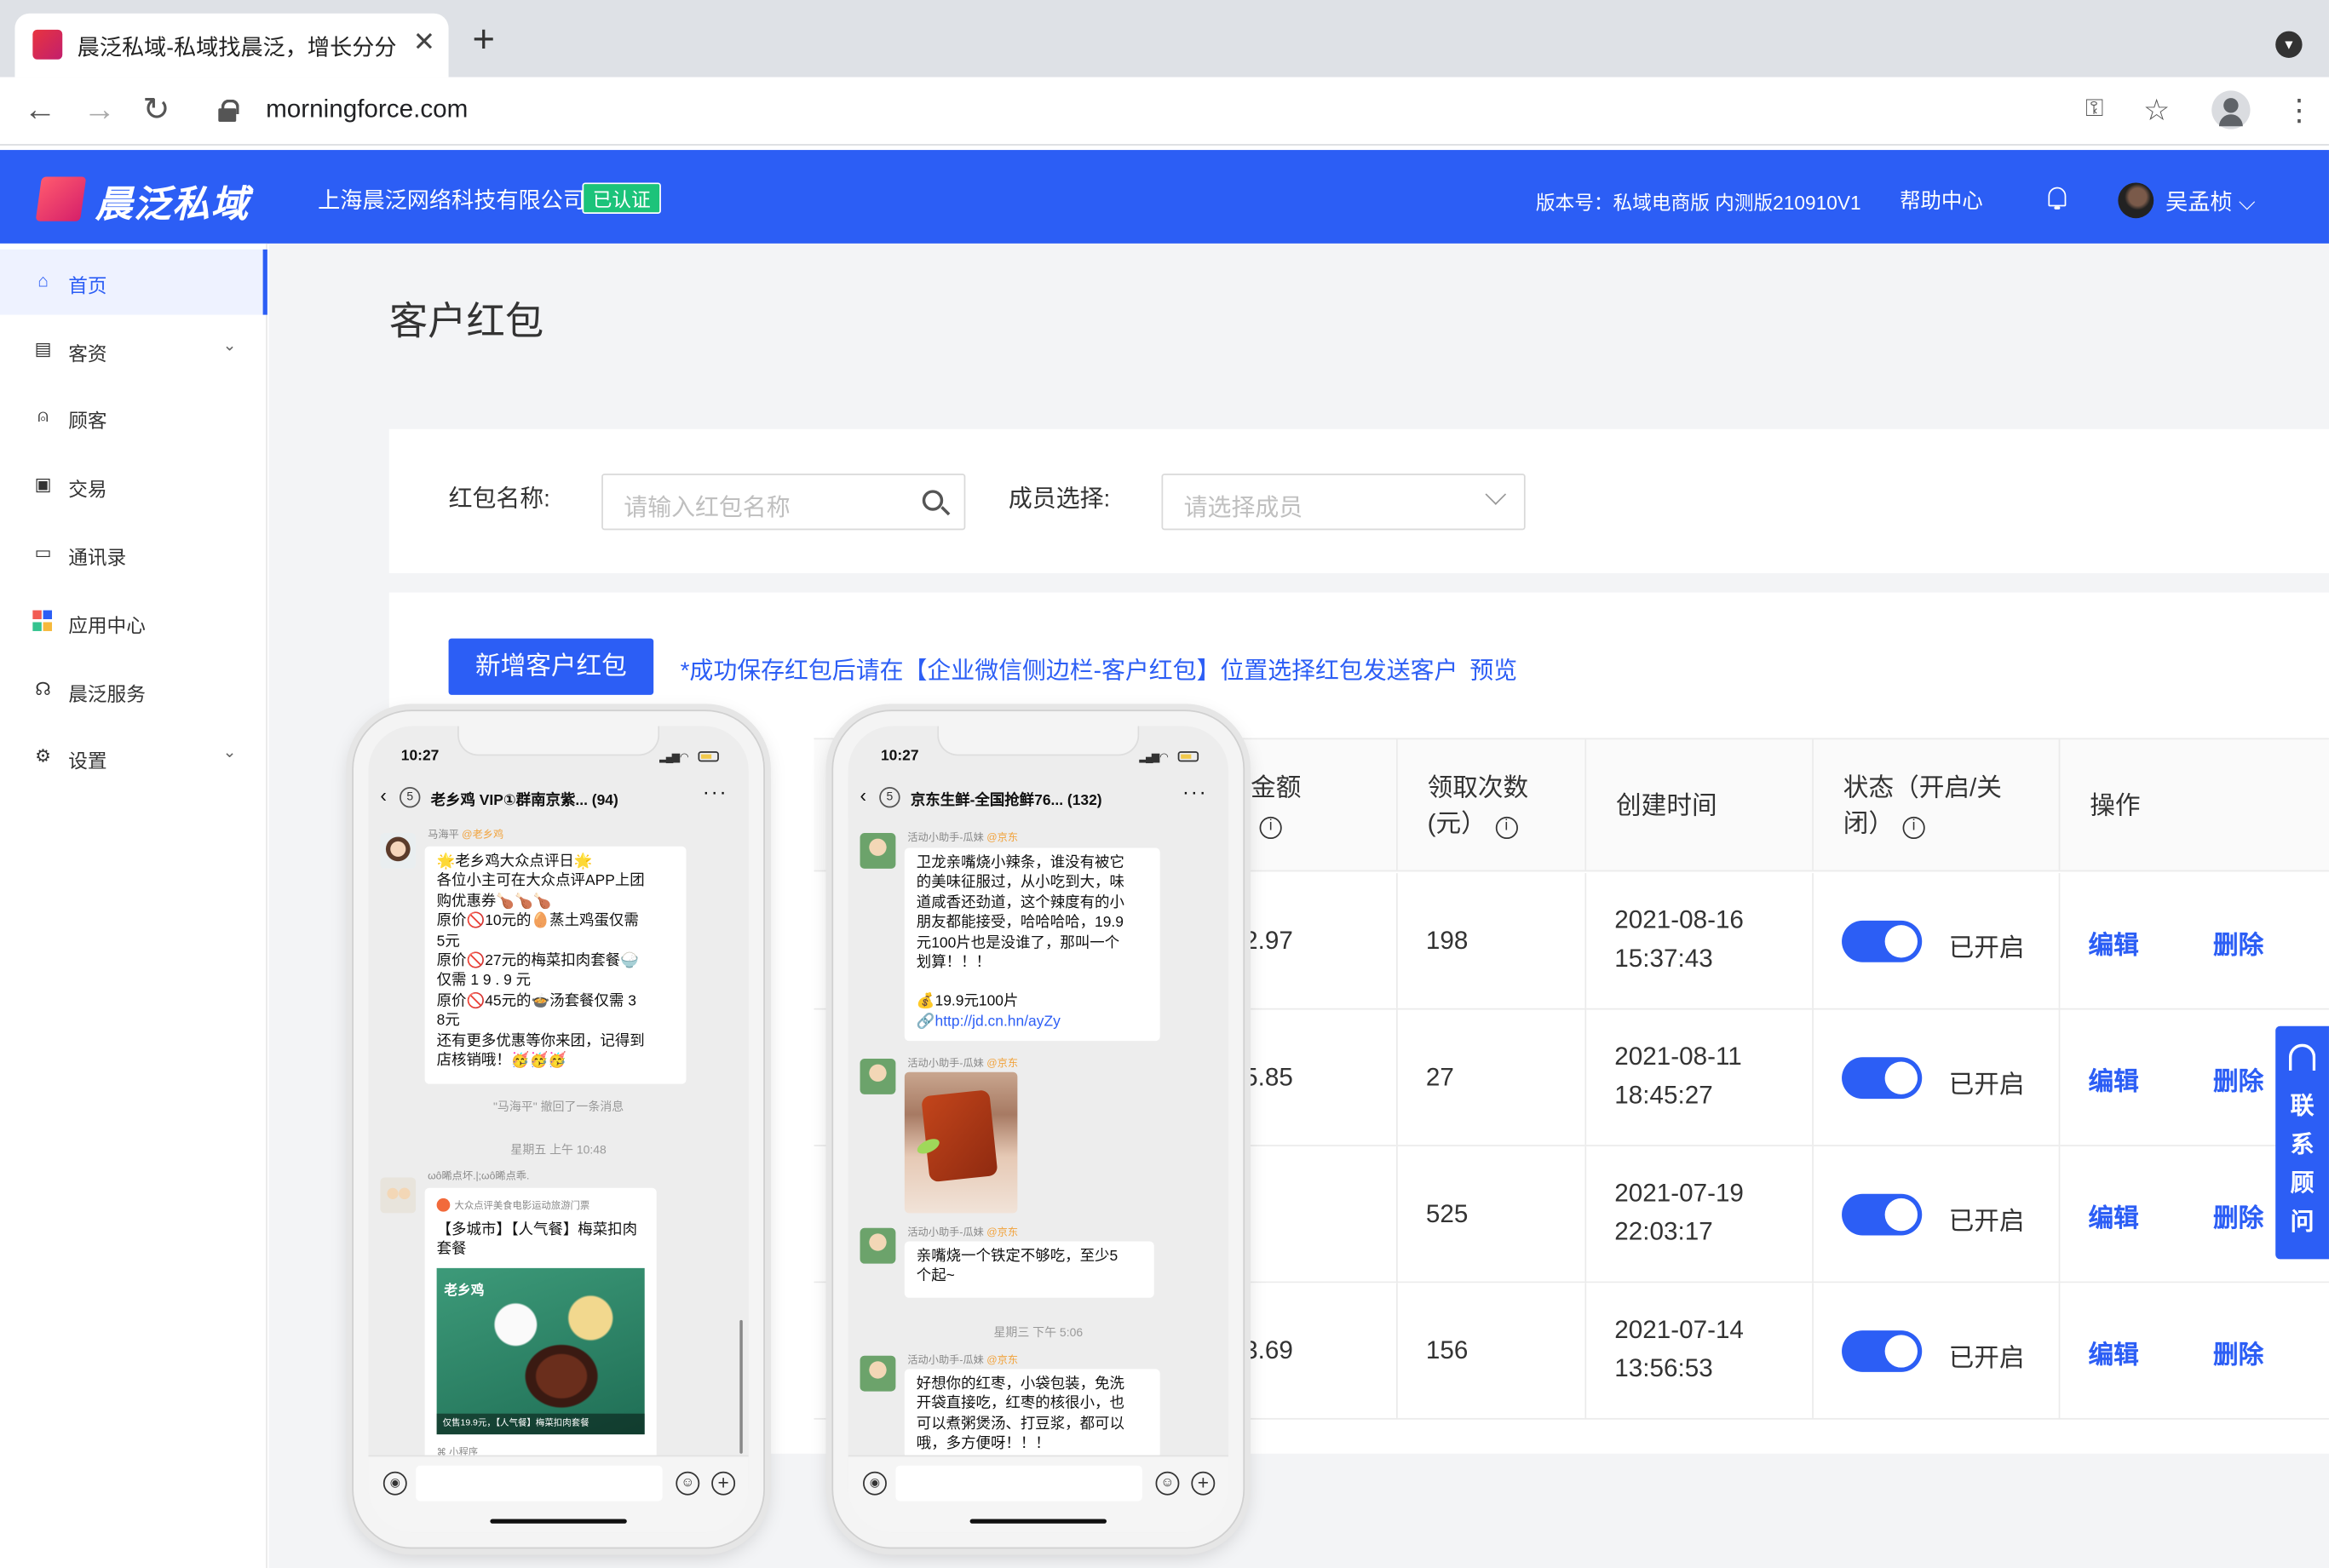 This screenshot has height=1568, width=2329. I want to click on sender-tag: @老乡鸡, so click(483, 835).